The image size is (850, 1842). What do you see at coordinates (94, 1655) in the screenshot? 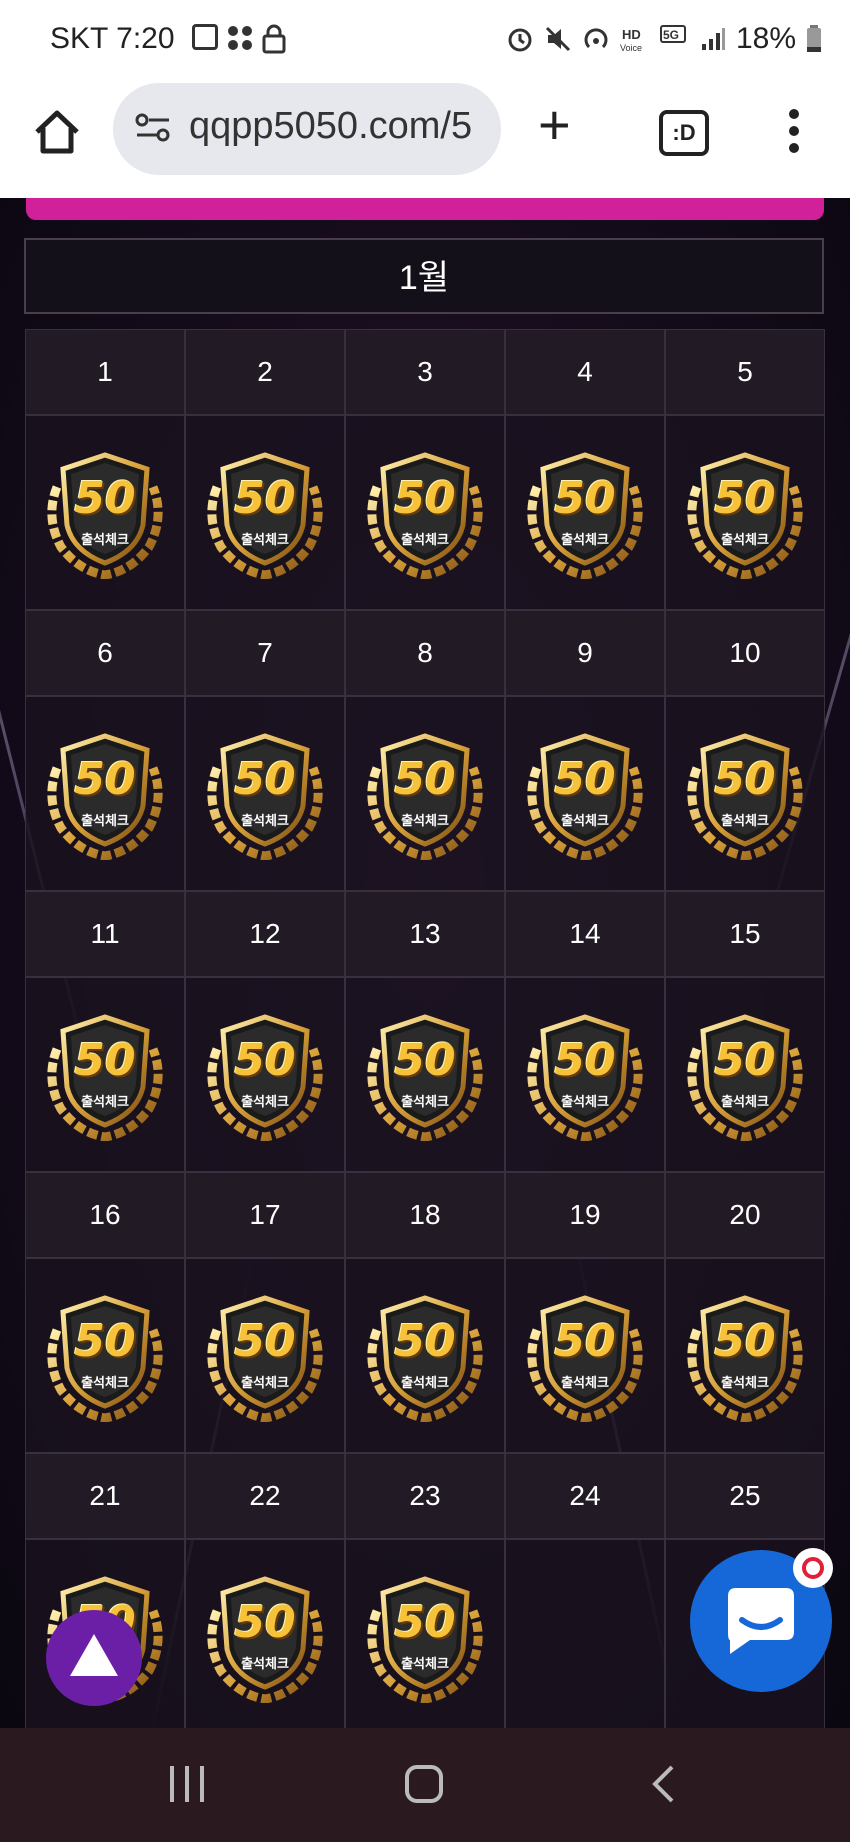
I see `triangle-up-icon` at bounding box center [94, 1655].